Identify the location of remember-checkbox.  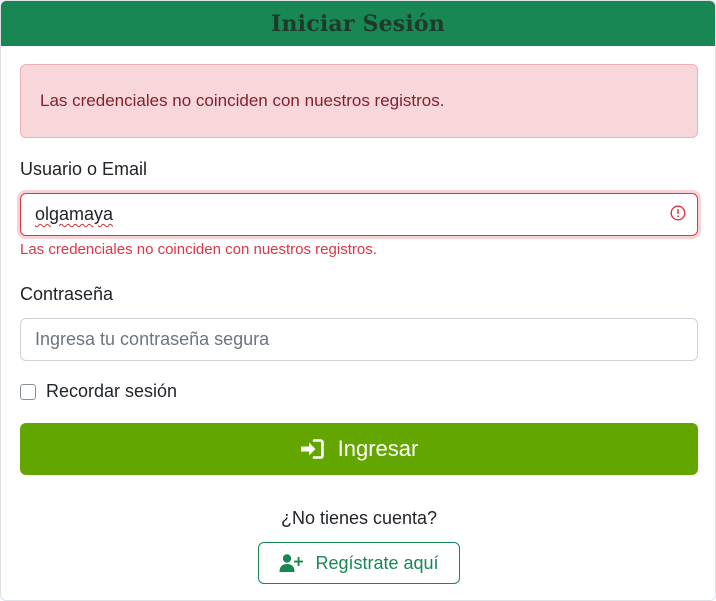
(28, 391).